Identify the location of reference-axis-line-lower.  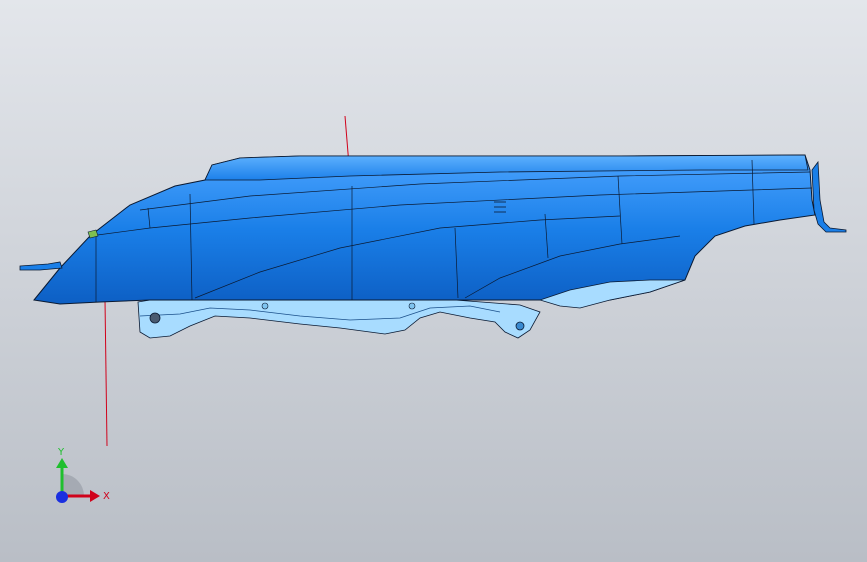
(106, 373).